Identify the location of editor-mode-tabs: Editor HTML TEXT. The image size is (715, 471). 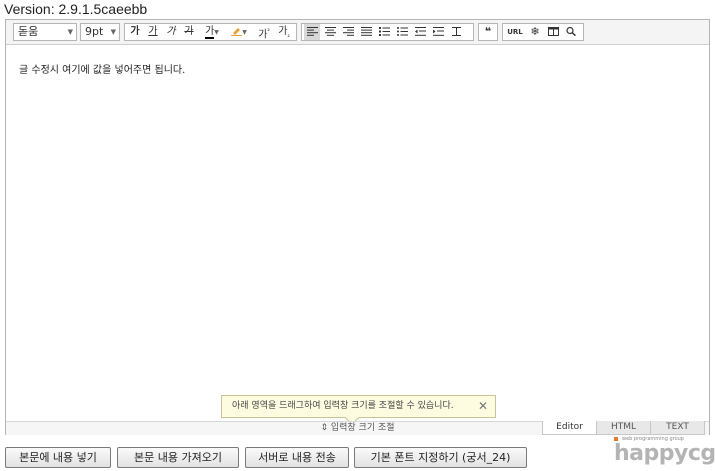
(623, 428).